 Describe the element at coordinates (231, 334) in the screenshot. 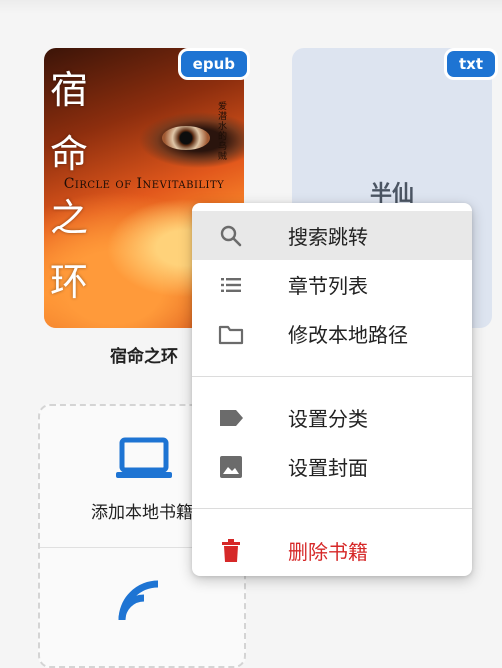

I see `folder-icon` at that location.